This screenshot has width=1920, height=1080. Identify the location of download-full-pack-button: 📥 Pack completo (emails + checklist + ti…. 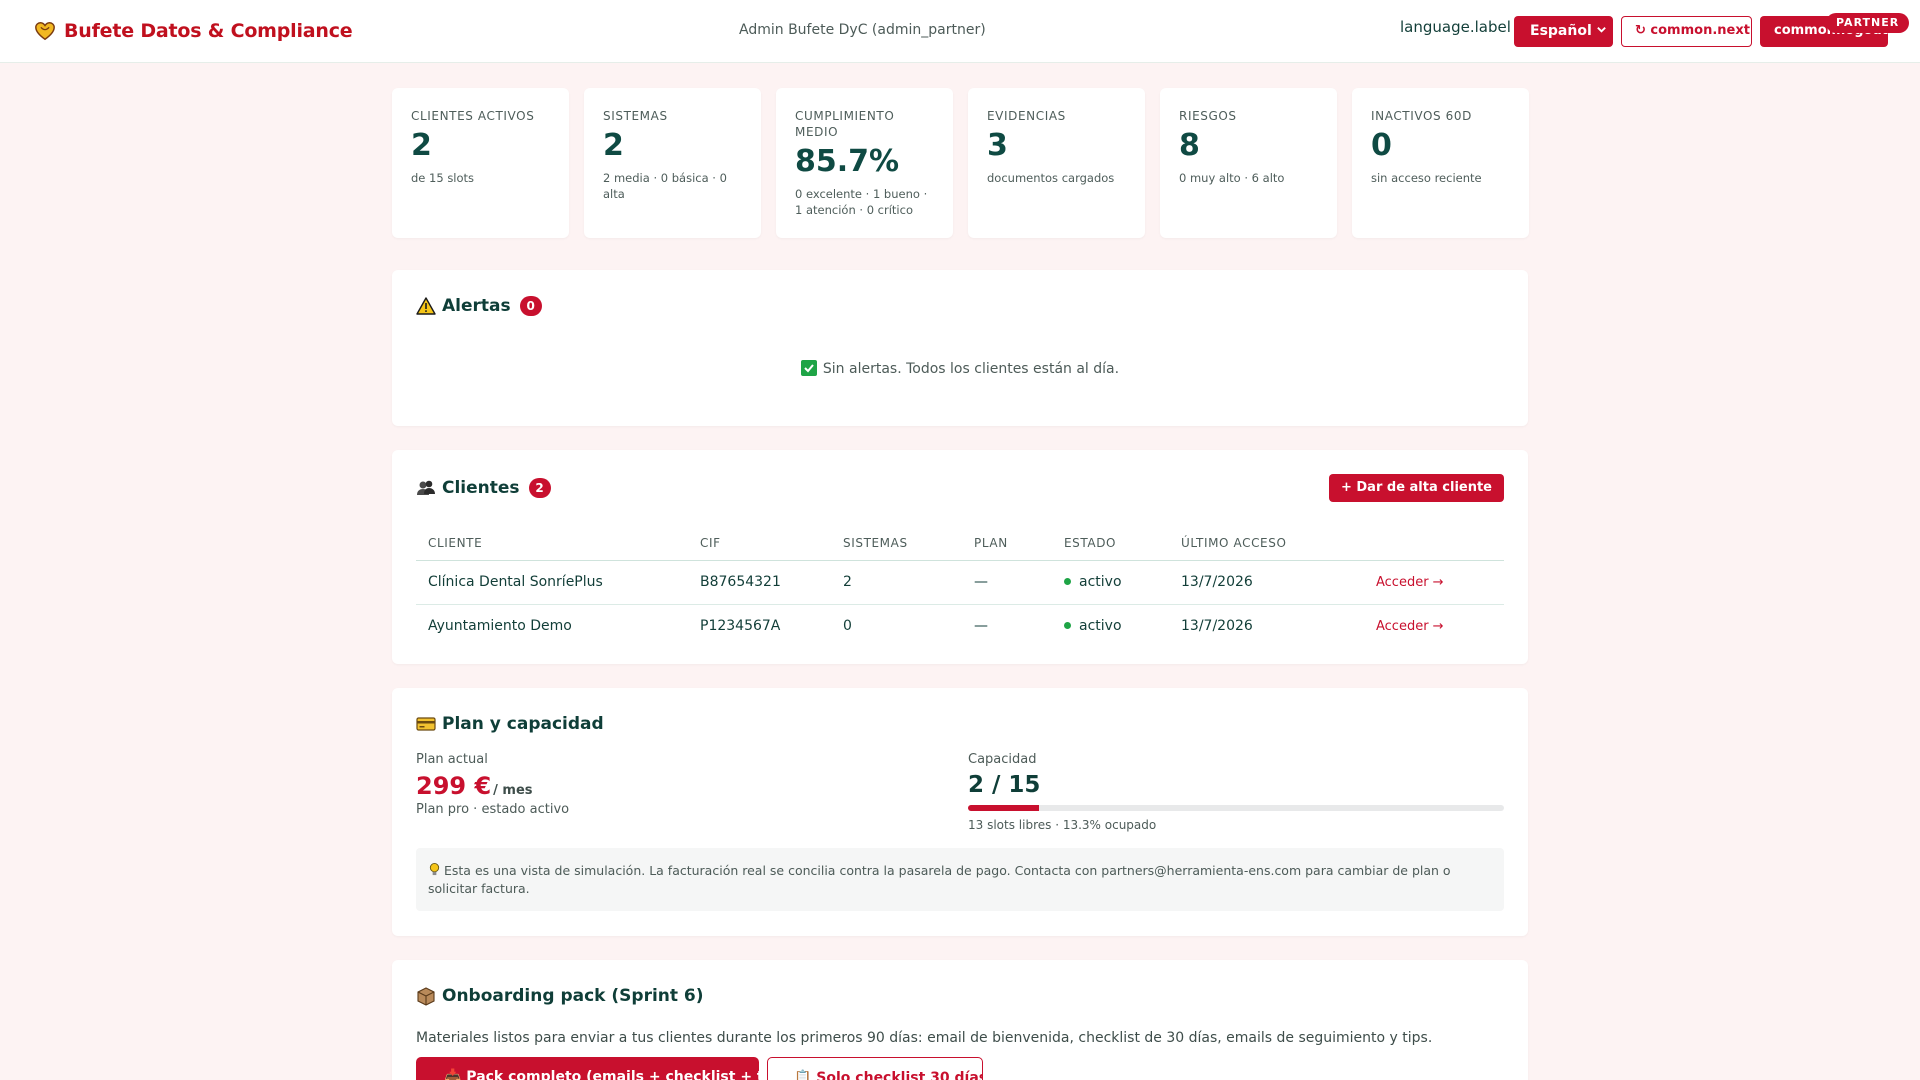
(587, 1068).